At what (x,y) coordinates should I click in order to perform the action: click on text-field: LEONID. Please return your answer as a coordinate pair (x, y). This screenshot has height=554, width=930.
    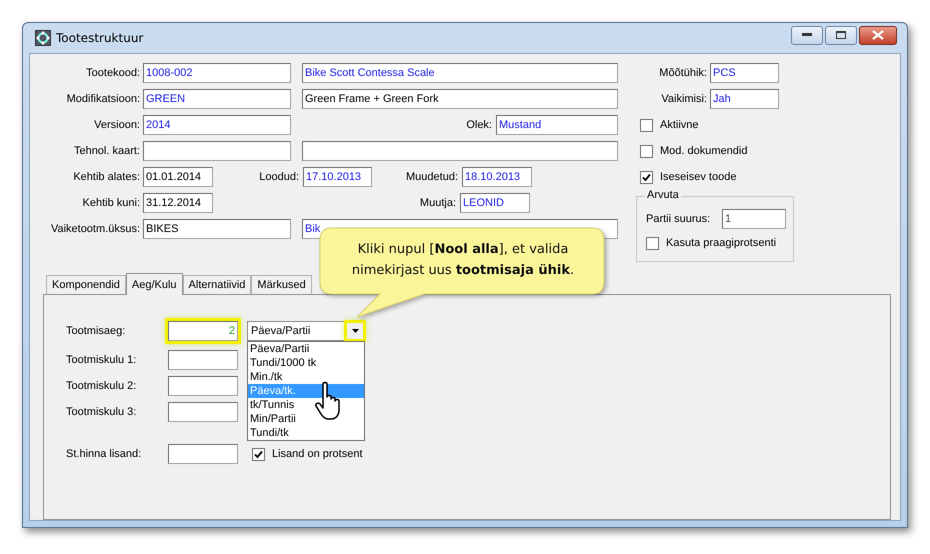
    Looking at the image, I should click on (495, 203).